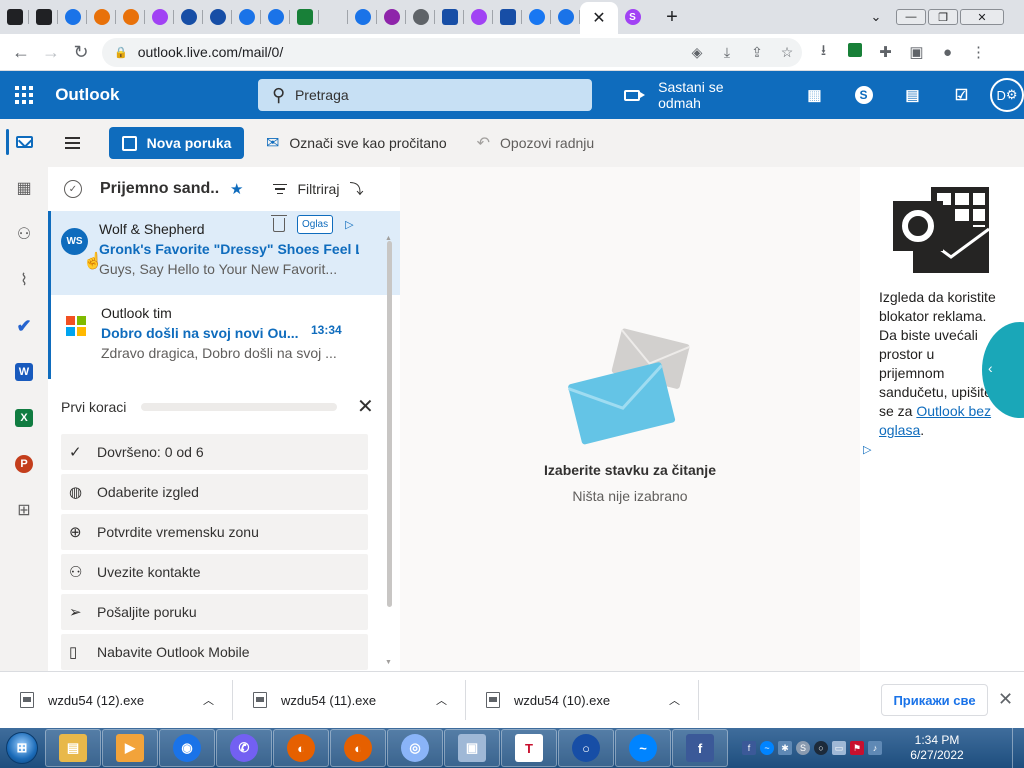  What do you see at coordinates (388, 662) in the screenshot?
I see `scroll-down-icon: ▼` at bounding box center [388, 662].